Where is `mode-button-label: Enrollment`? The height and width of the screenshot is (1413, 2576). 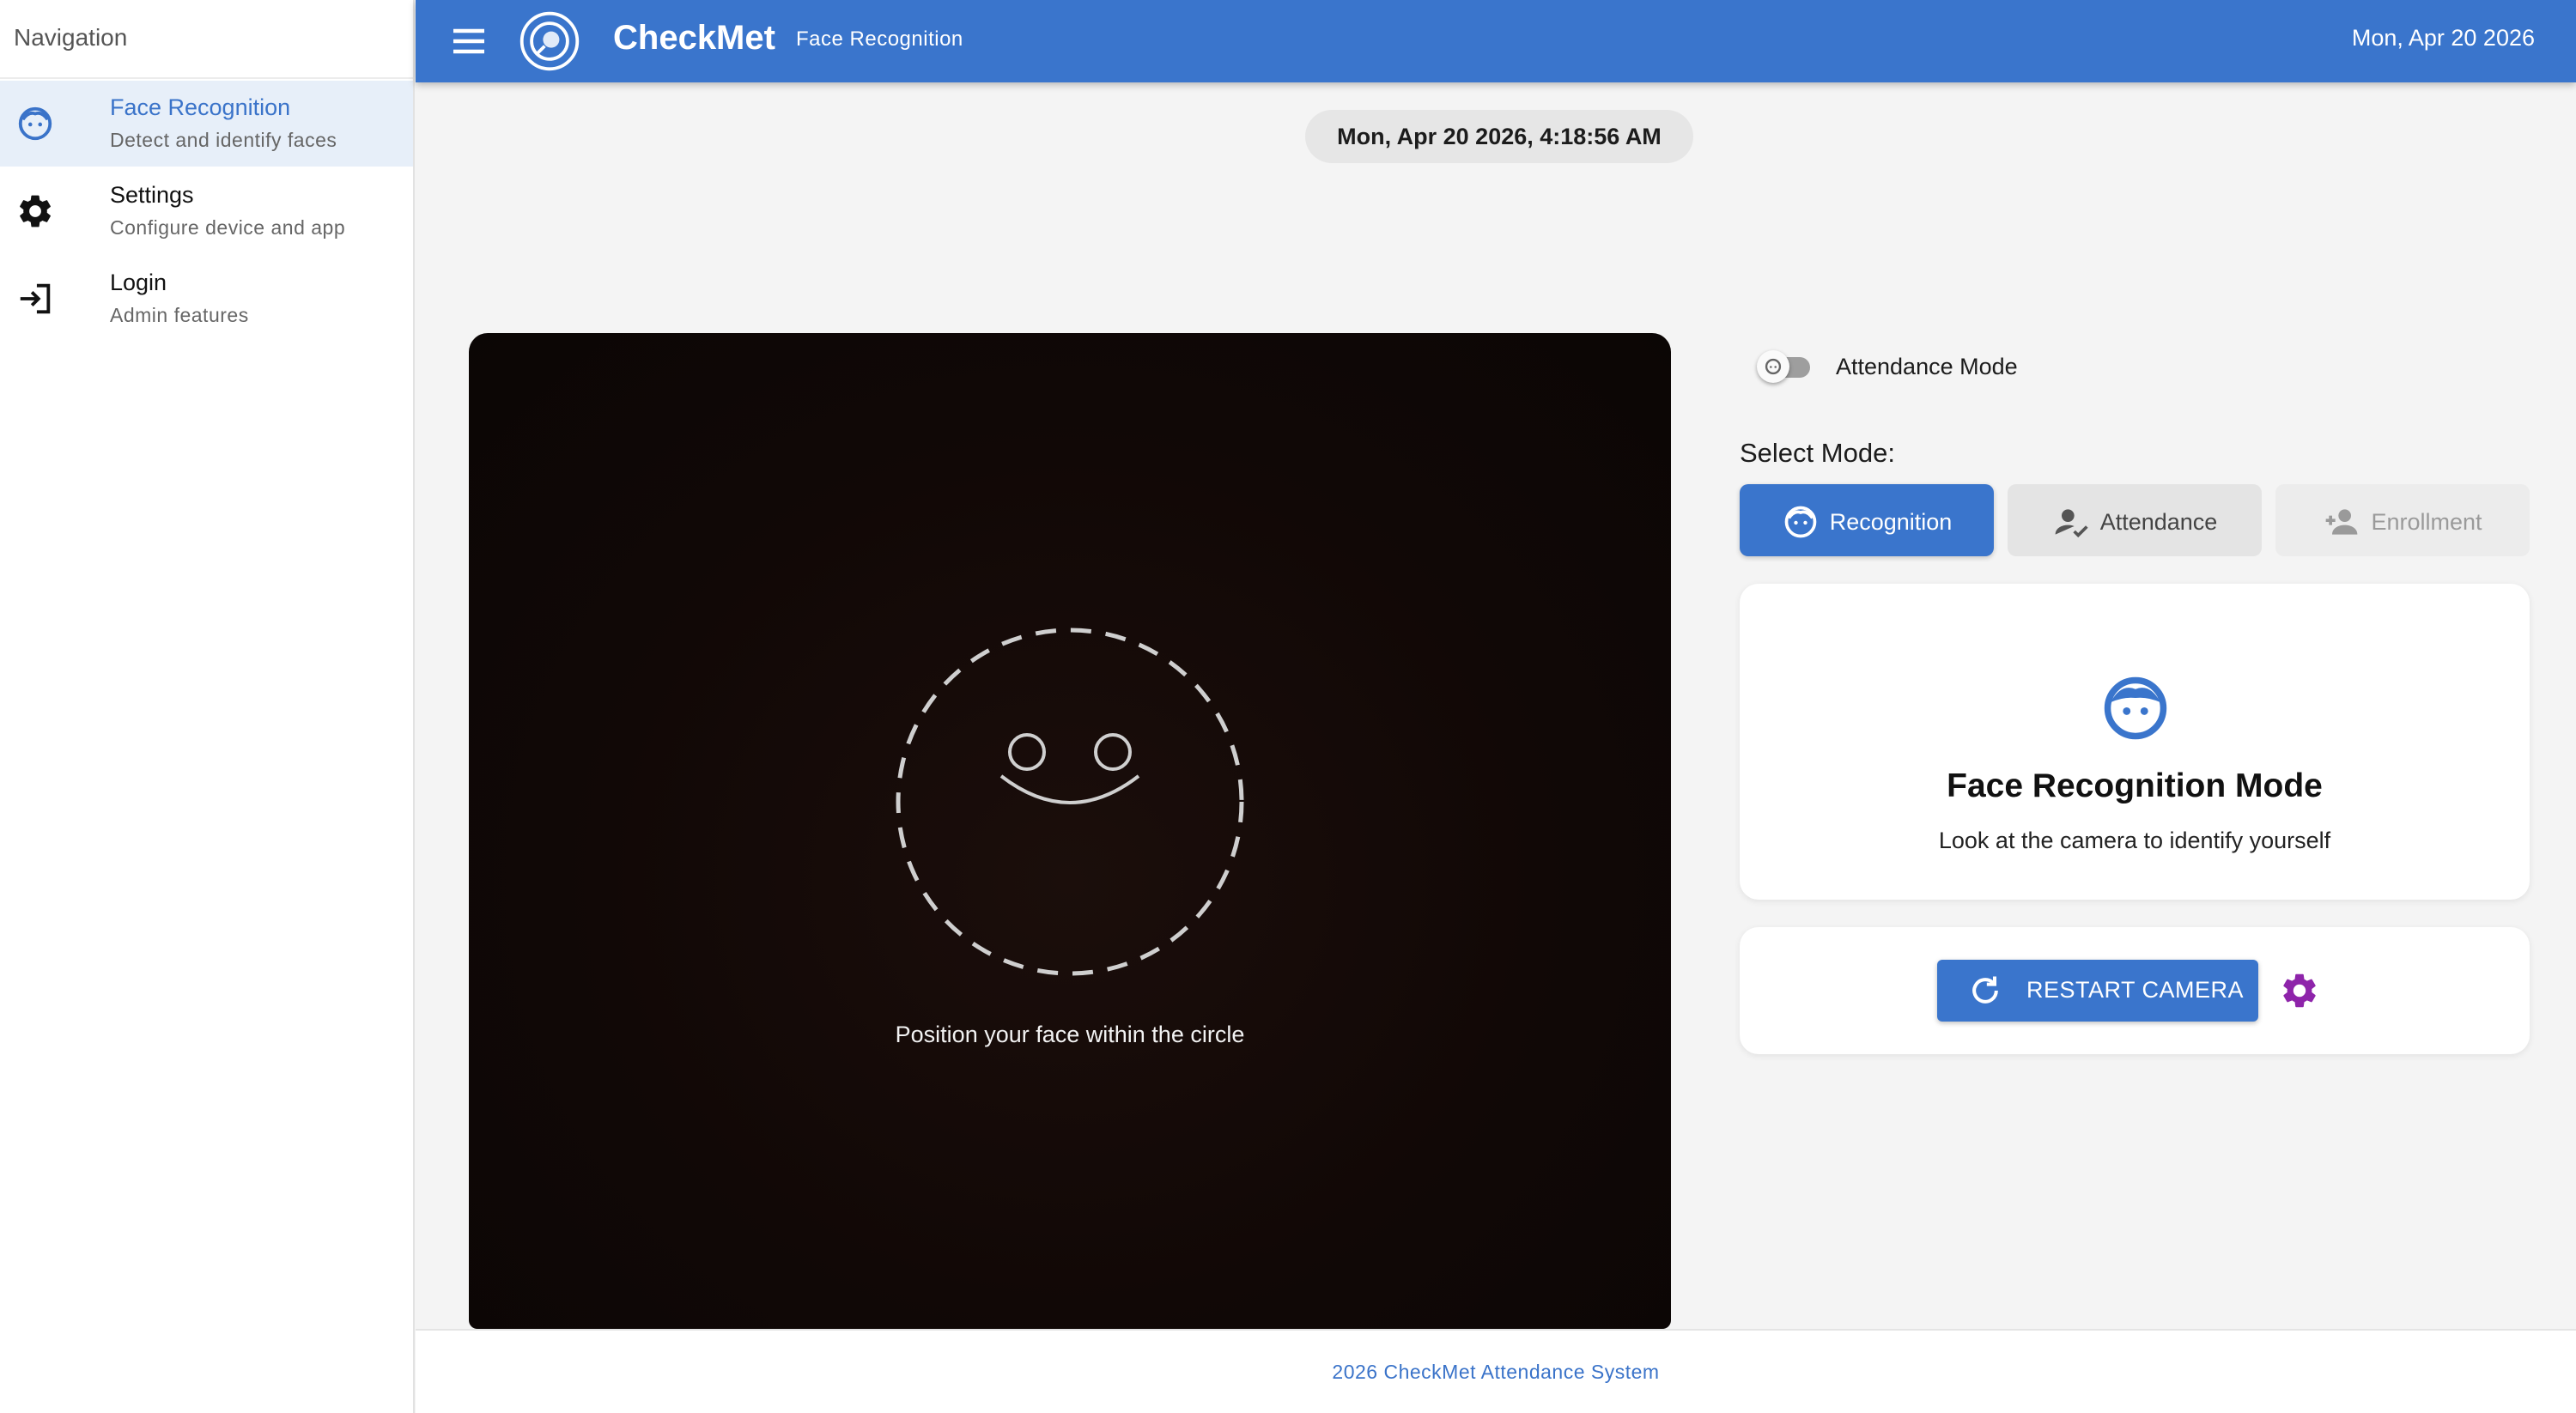 mode-button-label: Enrollment is located at coordinates (2427, 521).